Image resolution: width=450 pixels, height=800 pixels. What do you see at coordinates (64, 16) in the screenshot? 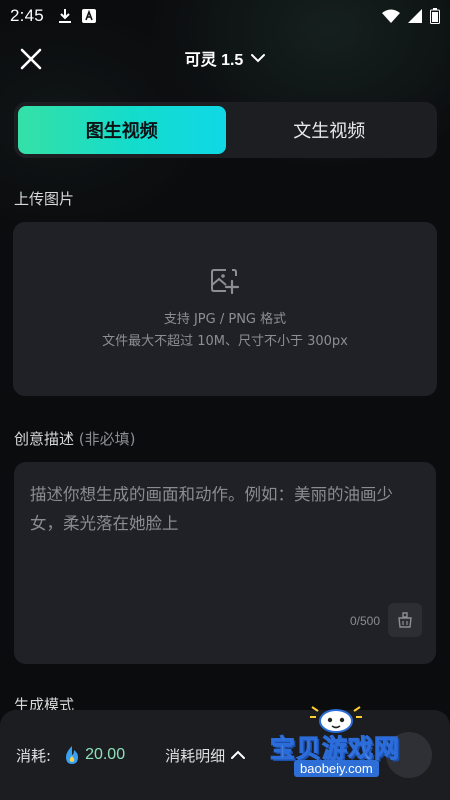
I see `download-icon` at bounding box center [64, 16].